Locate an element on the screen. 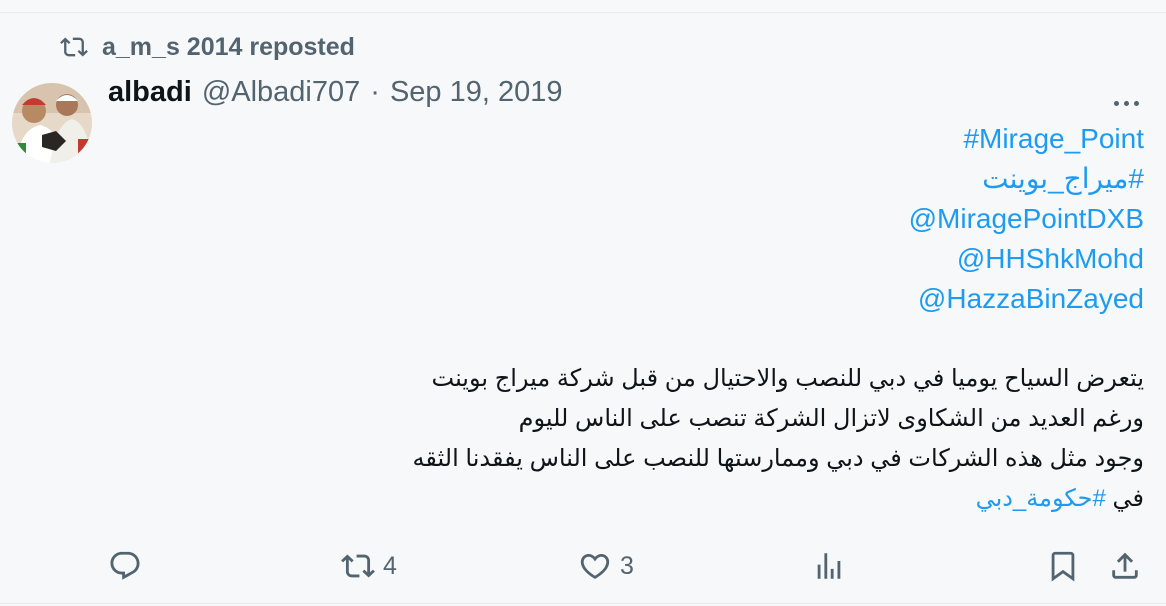  avatar-image is located at coordinates (52, 123).